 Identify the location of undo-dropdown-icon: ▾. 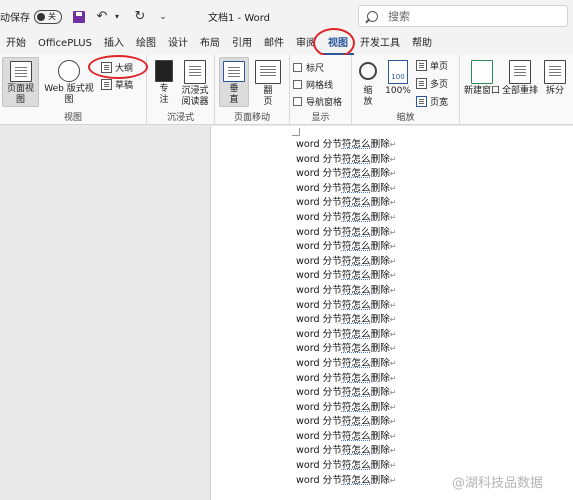
(117, 17).